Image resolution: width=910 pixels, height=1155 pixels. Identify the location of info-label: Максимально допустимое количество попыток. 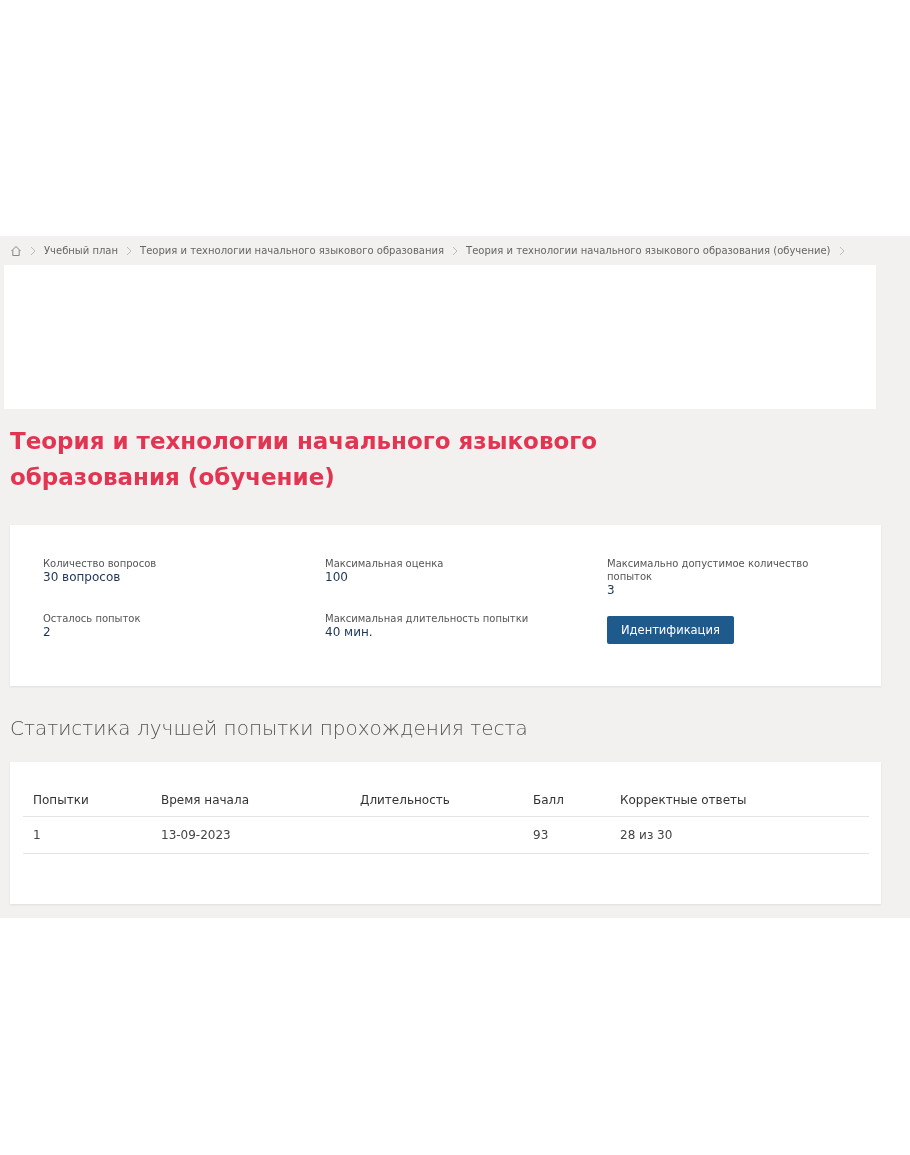
(708, 570).